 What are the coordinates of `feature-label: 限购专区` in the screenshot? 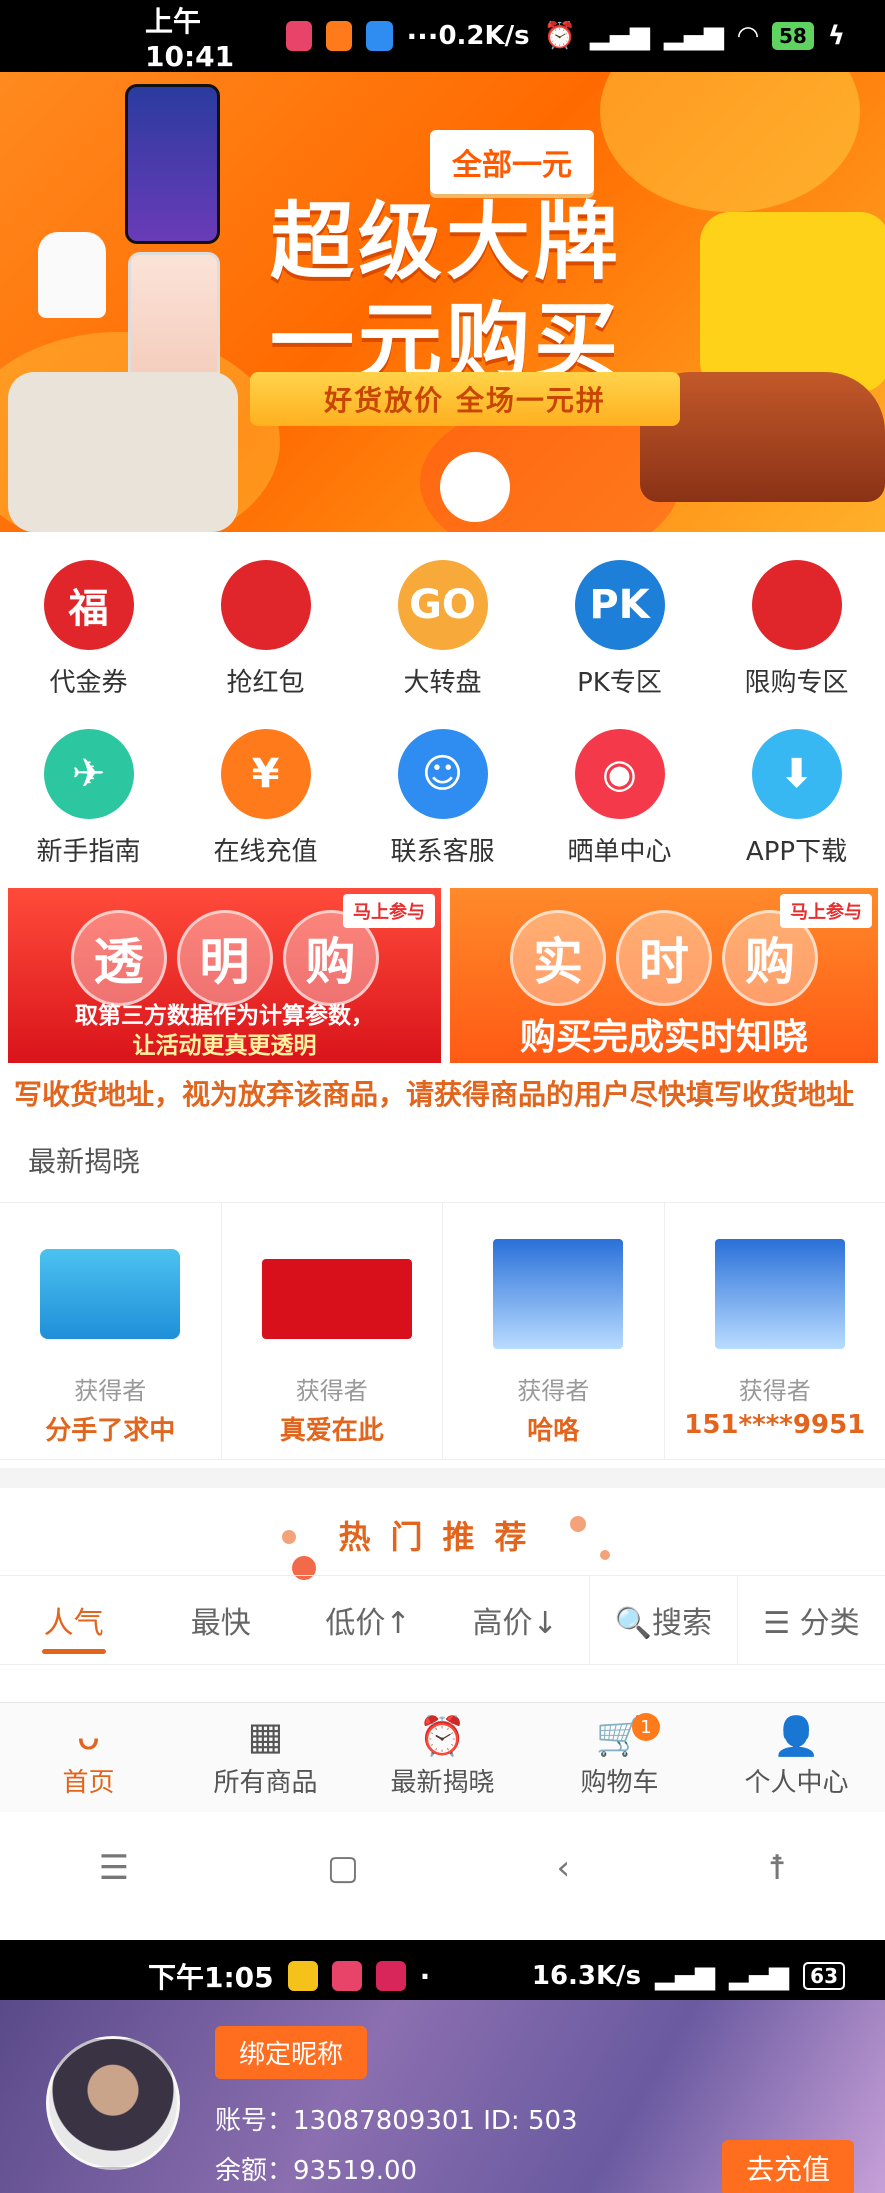 It's located at (796, 683).